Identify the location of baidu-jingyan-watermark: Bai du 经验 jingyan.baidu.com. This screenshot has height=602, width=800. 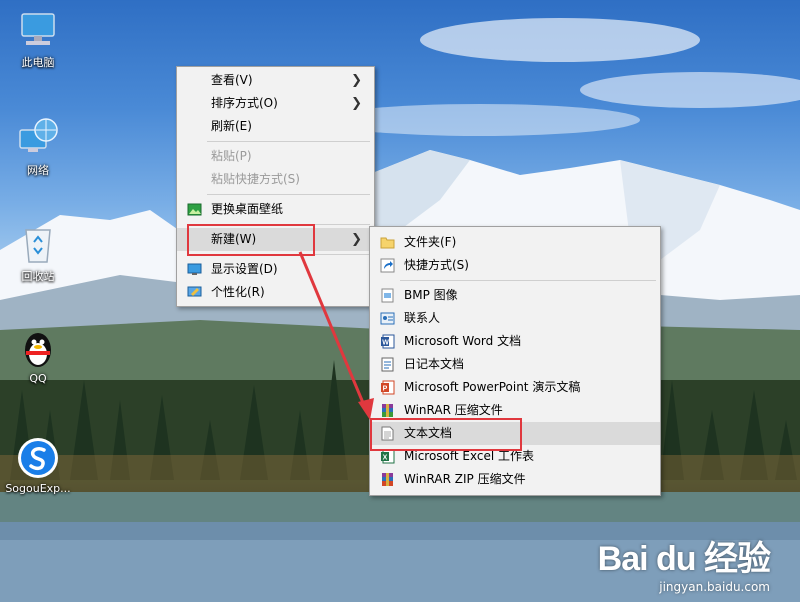
(684, 562).